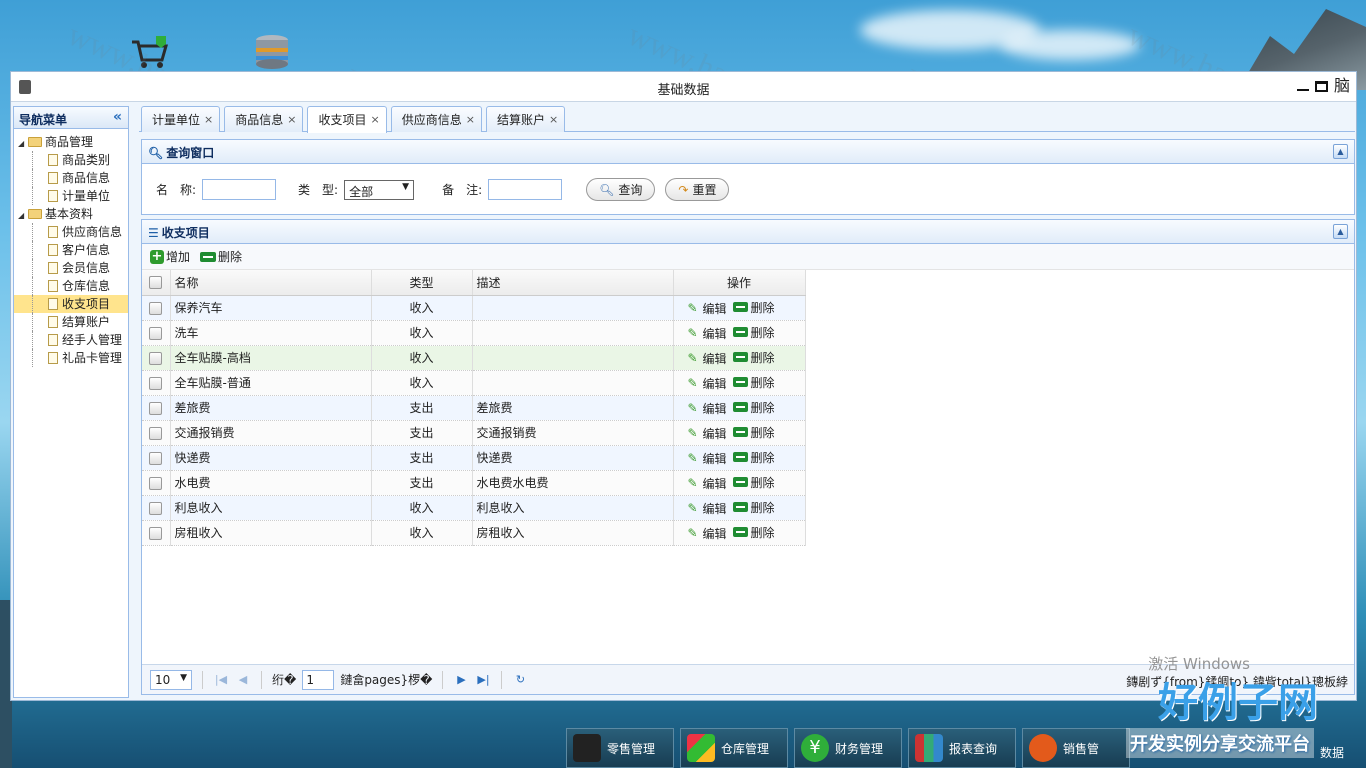  Describe the element at coordinates (243, 679) in the screenshot. I see `prev-page-icon: ◀` at that location.